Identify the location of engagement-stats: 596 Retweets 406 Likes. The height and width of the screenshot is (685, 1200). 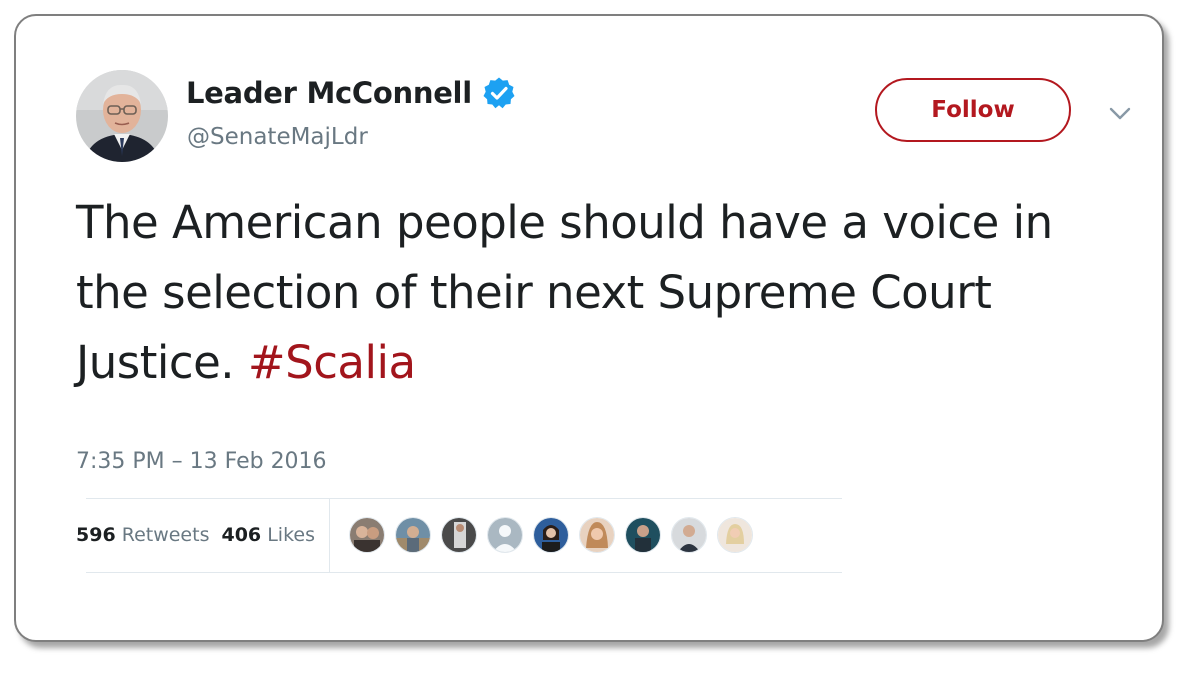
(195, 535).